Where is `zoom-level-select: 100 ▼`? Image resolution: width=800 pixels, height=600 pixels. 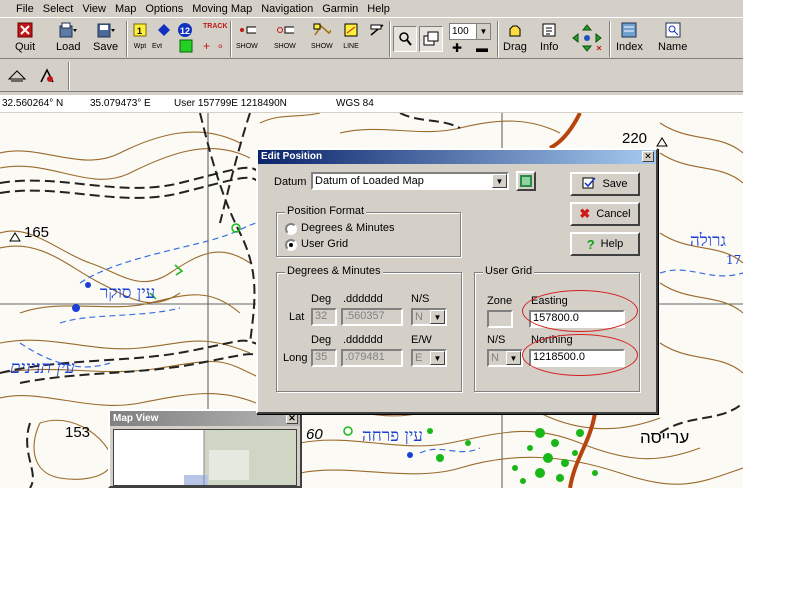
zoom-level-select: 100 ▼ is located at coordinates (470, 31).